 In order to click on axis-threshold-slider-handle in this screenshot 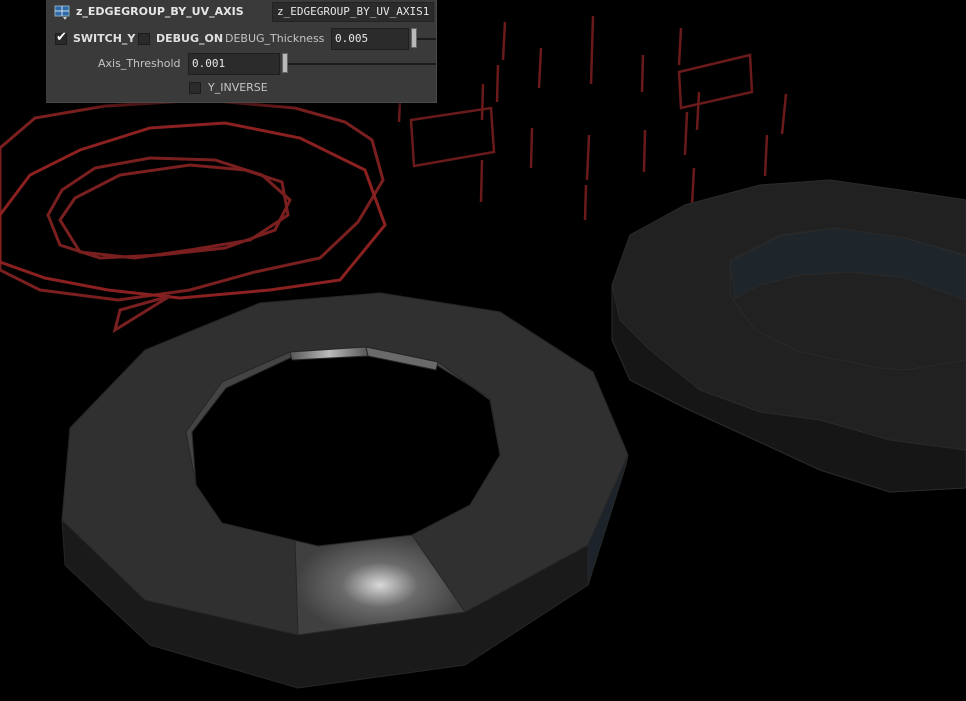, I will do `click(285, 63)`.